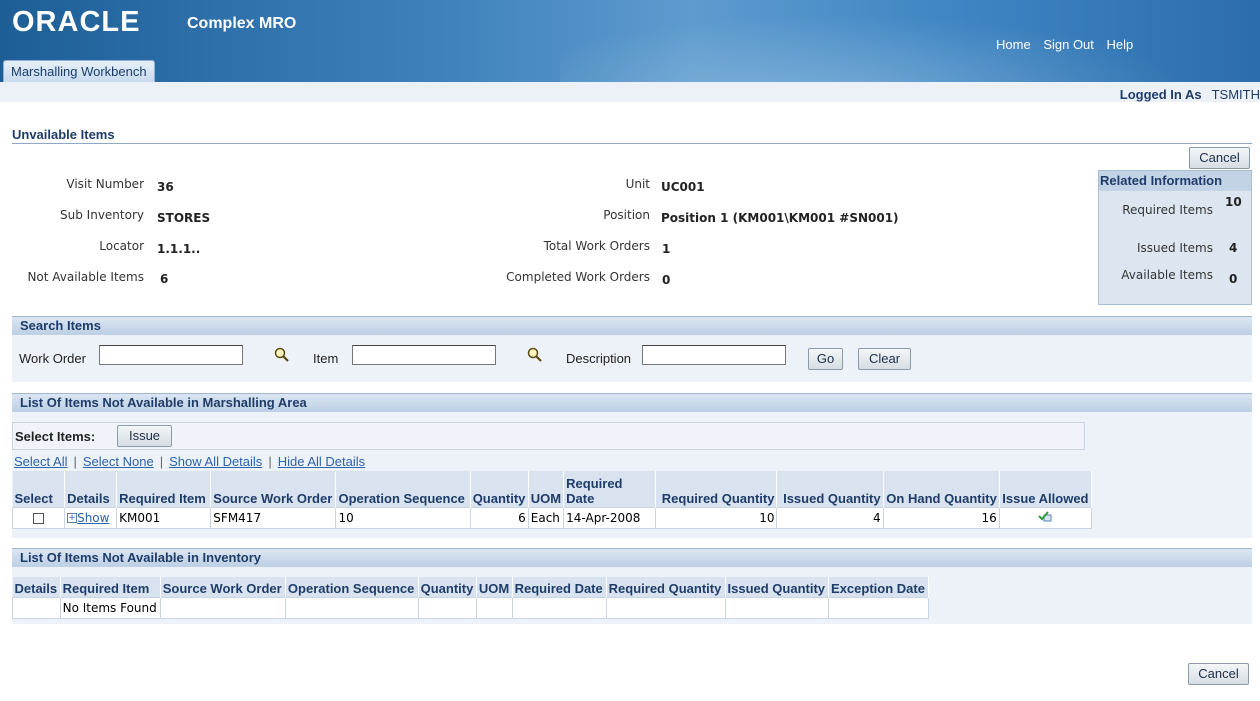 Image resolution: width=1260 pixels, height=701 pixels. What do you see at coordinates (716, 489) in the screenshot?
I see `col-required-quantity: Required Quantity` at bounding box center [716, 489].